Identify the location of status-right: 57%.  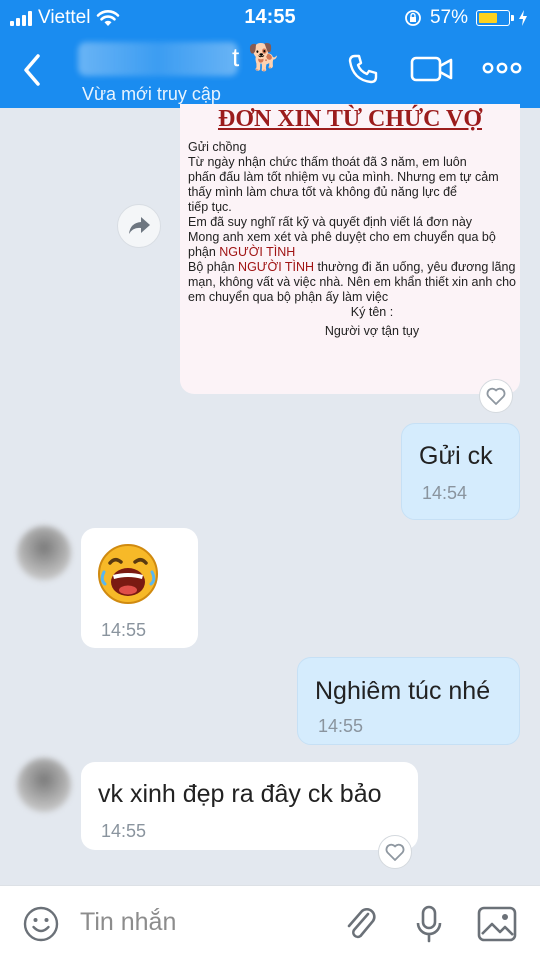
(466, 18).